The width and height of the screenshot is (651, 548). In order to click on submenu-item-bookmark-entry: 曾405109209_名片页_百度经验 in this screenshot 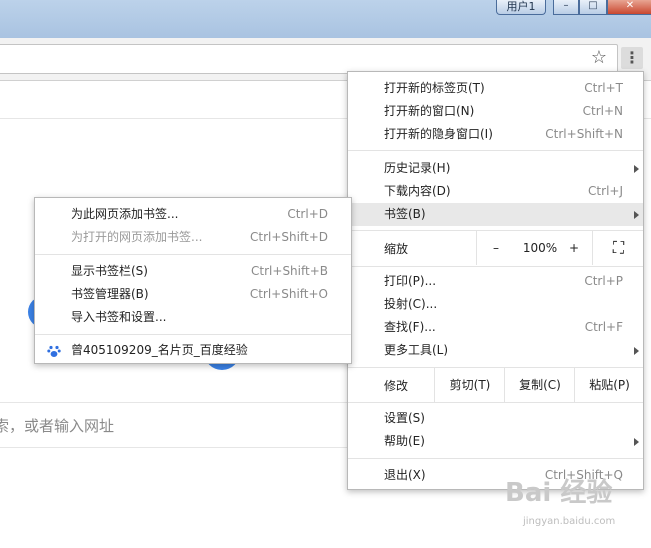, I will do `click(193, 350)`.